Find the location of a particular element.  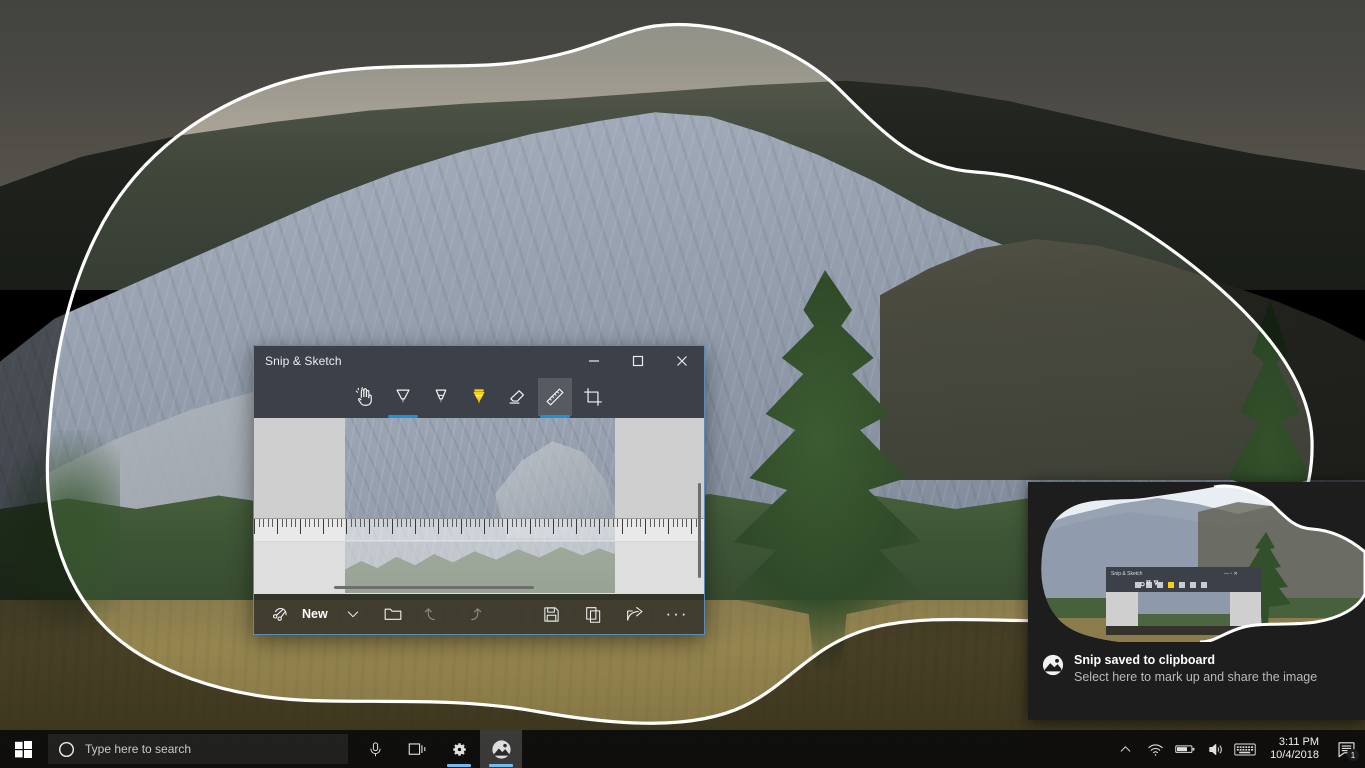

snip-and-sketch-window: Snip & Sketch New ··· is located at coordinates (479, 490).